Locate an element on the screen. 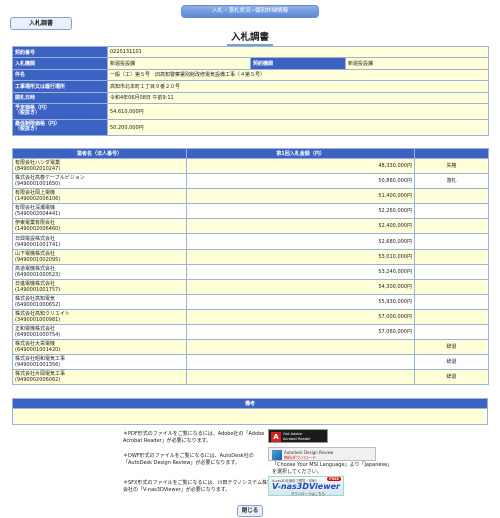 The image size is (500, 518). bid-row: 日興電設株式会社 (9490001001741) 52,680,000円 is located at coordinates (250, 241).